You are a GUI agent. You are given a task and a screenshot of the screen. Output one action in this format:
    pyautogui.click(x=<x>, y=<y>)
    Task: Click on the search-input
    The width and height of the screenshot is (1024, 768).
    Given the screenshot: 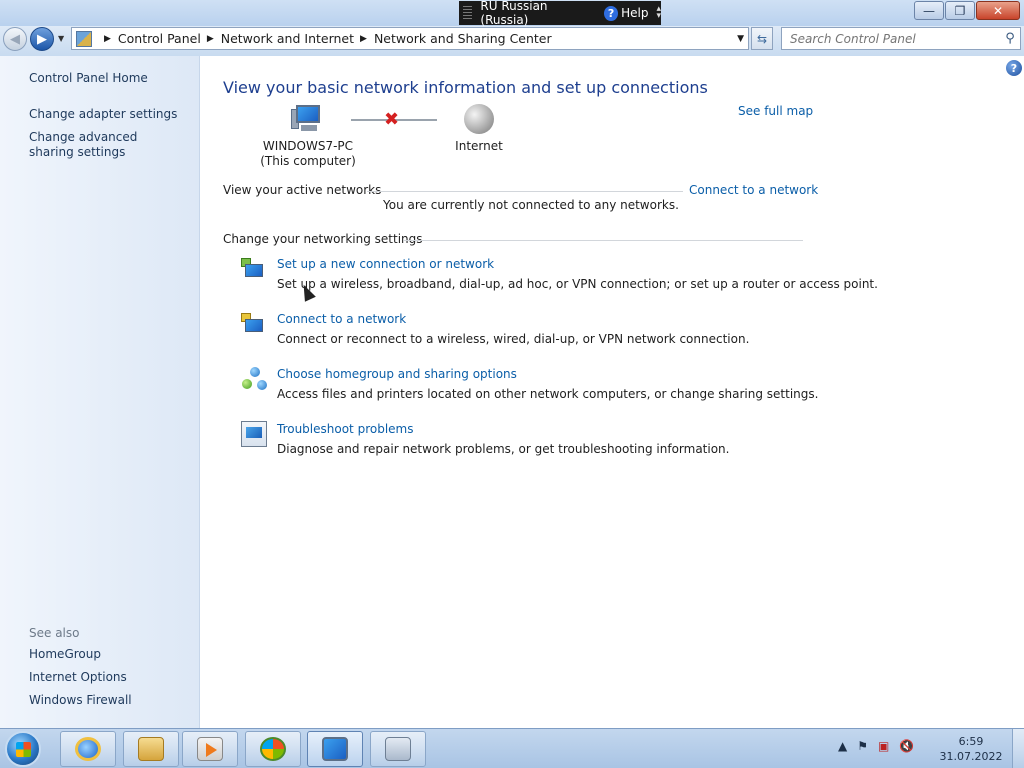 What is the action you would take?
    pyautogui.click(x=895, y=38)
    